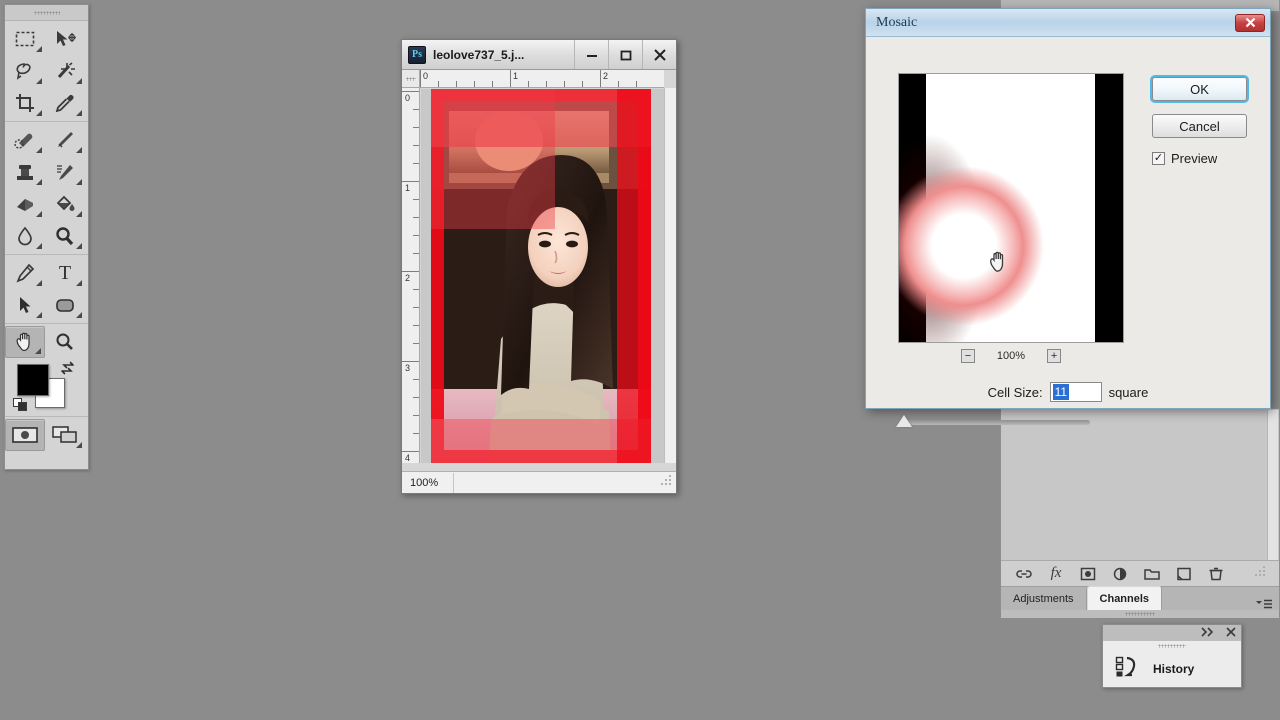  Describe the element at coordinates (1088, 574) in the screenshot. I see `add-layer-mask-icon` at that location.